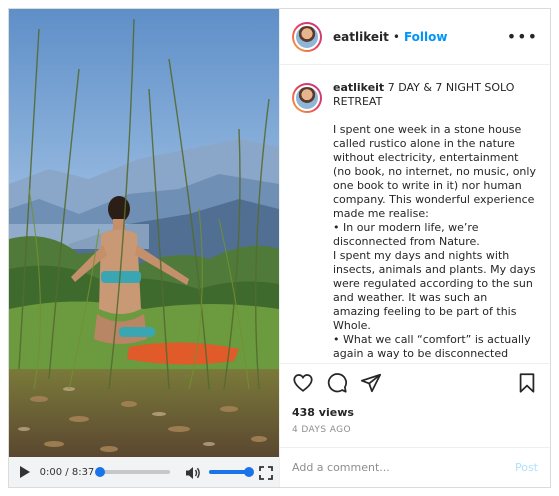  I want to click on more-options-icon: •••, so click(522, 36).